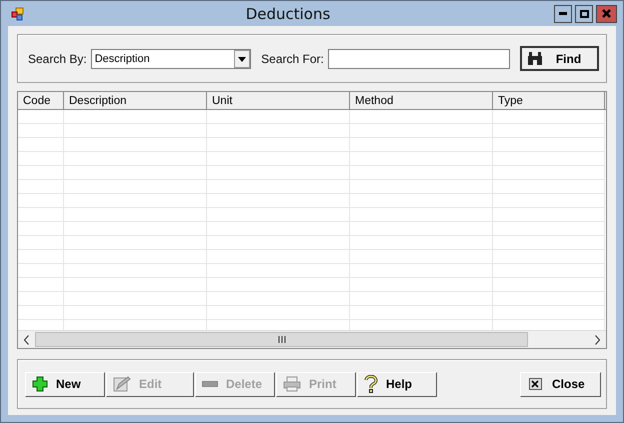 This screenshot has width=624, height=423. What do you see at coordinates (41, 101) in the screenshot?
I see `column-header: Code` at bounding box center [41, 101].